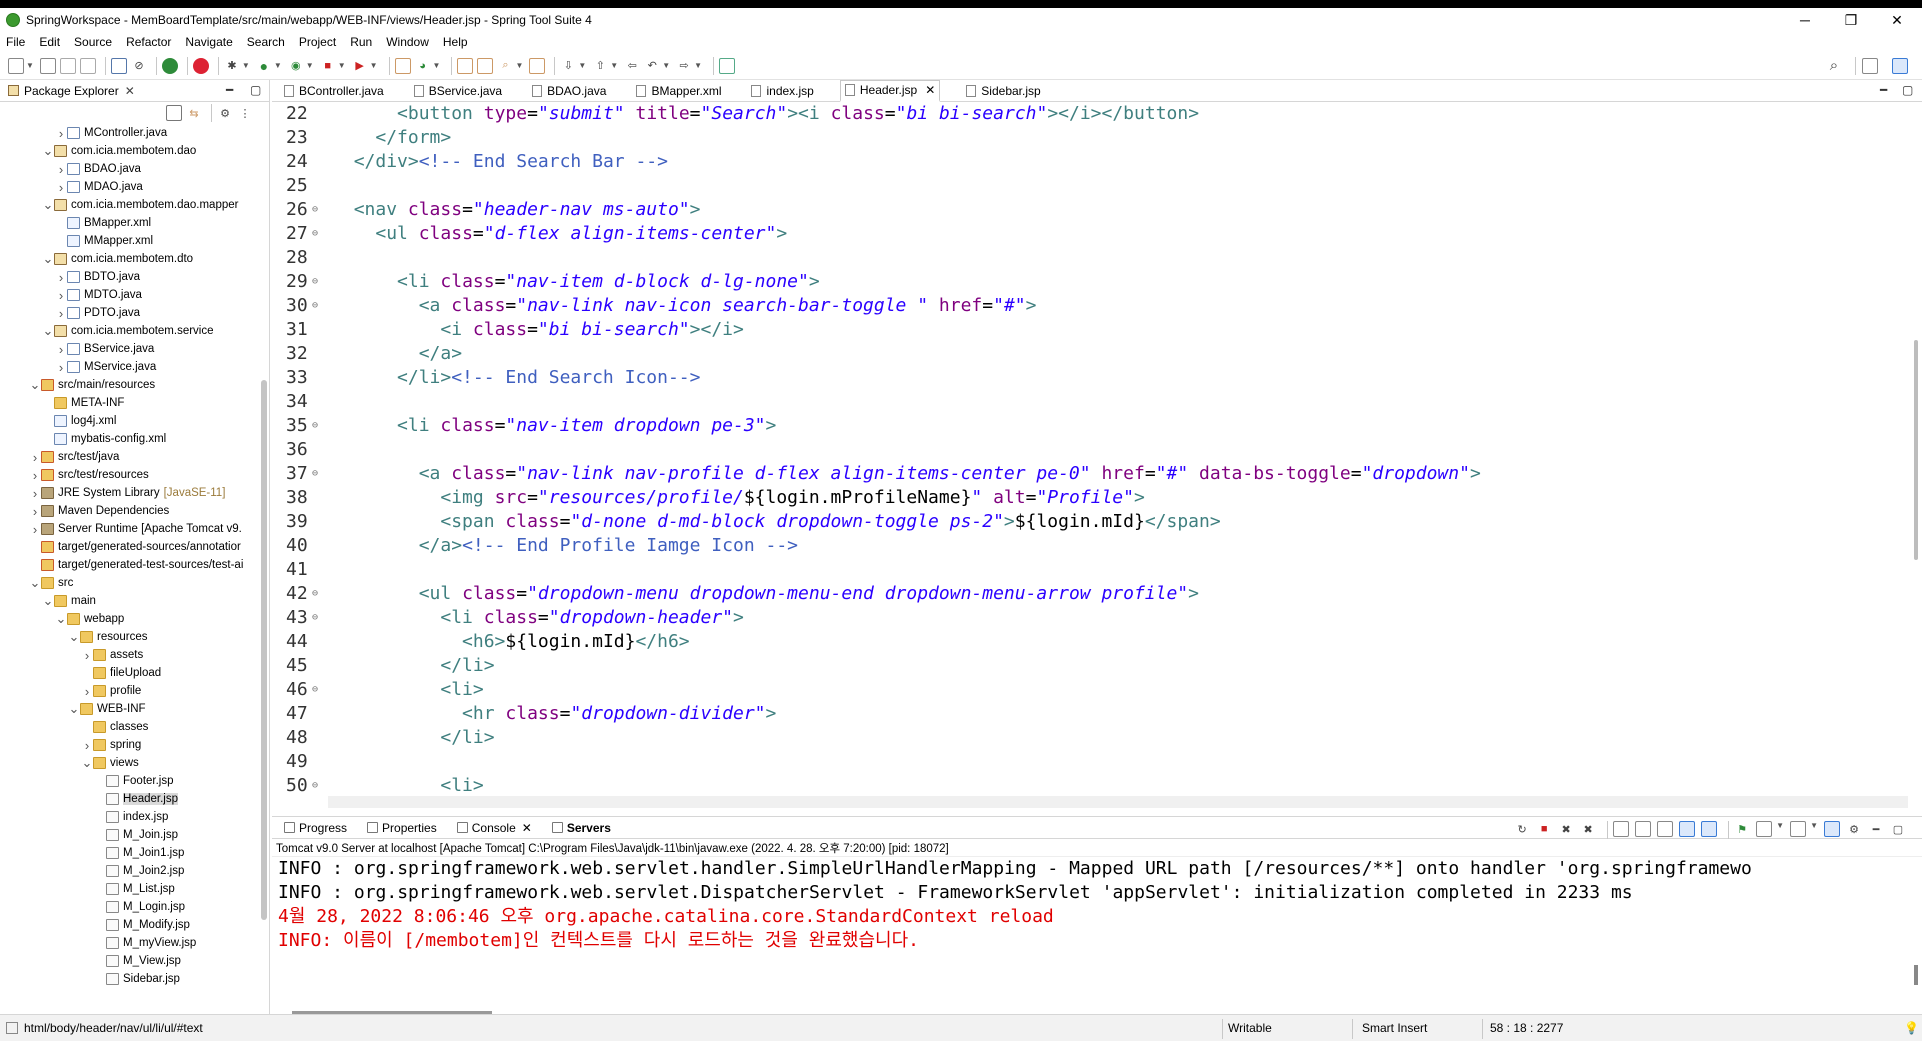 The width and height of the screenshot is (1922, 1041). Describe the element at coordinates (128, 457) in the screenshot. I see `tree-item: › src/test/java` at that location.